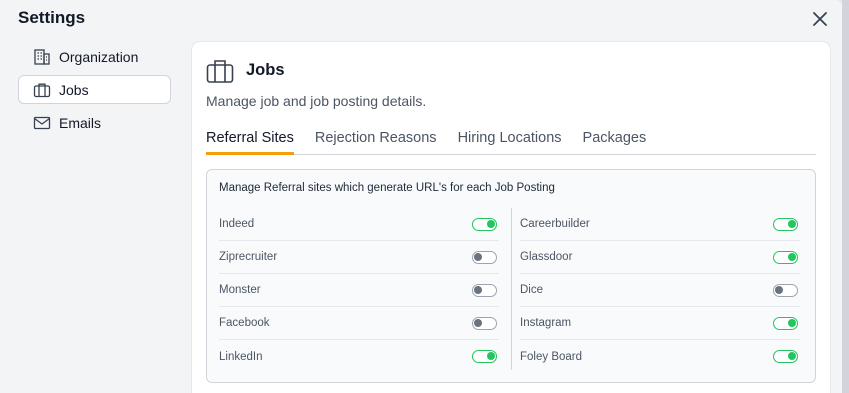 The image size is (849, 393). Describe the element at coordinates (240, 290) in the screenshot. I see `site-label: Monster` at that location.